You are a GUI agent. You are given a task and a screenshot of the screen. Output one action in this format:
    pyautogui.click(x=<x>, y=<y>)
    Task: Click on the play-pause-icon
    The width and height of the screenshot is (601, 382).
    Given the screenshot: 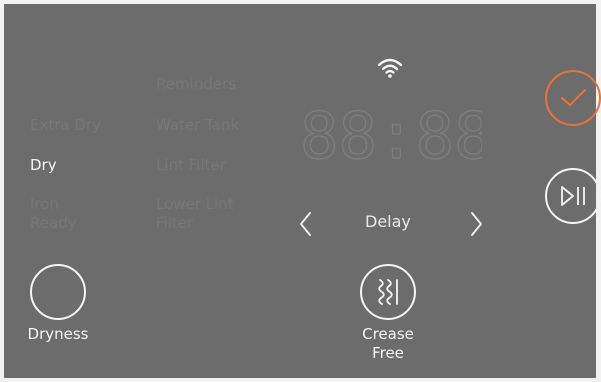 What is the action you would take?
    pyautogui.click(x=573, y=196)
    